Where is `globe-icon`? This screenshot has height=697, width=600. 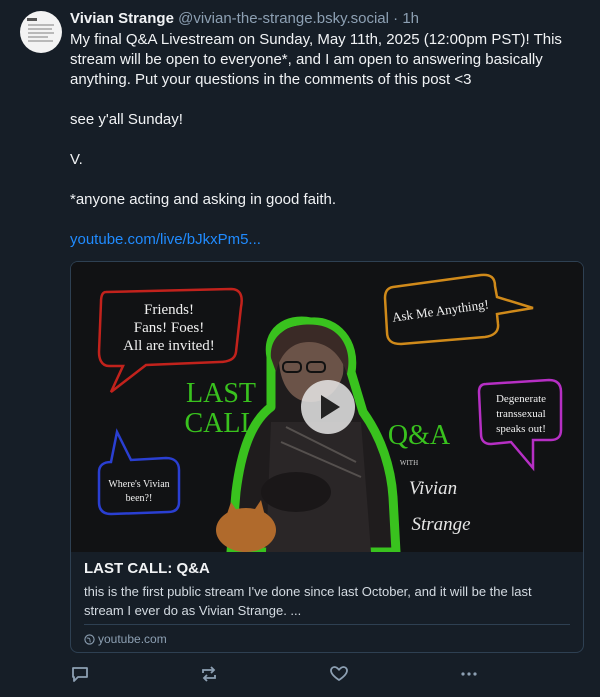
globe-icon is located at coordinates (89, 639).